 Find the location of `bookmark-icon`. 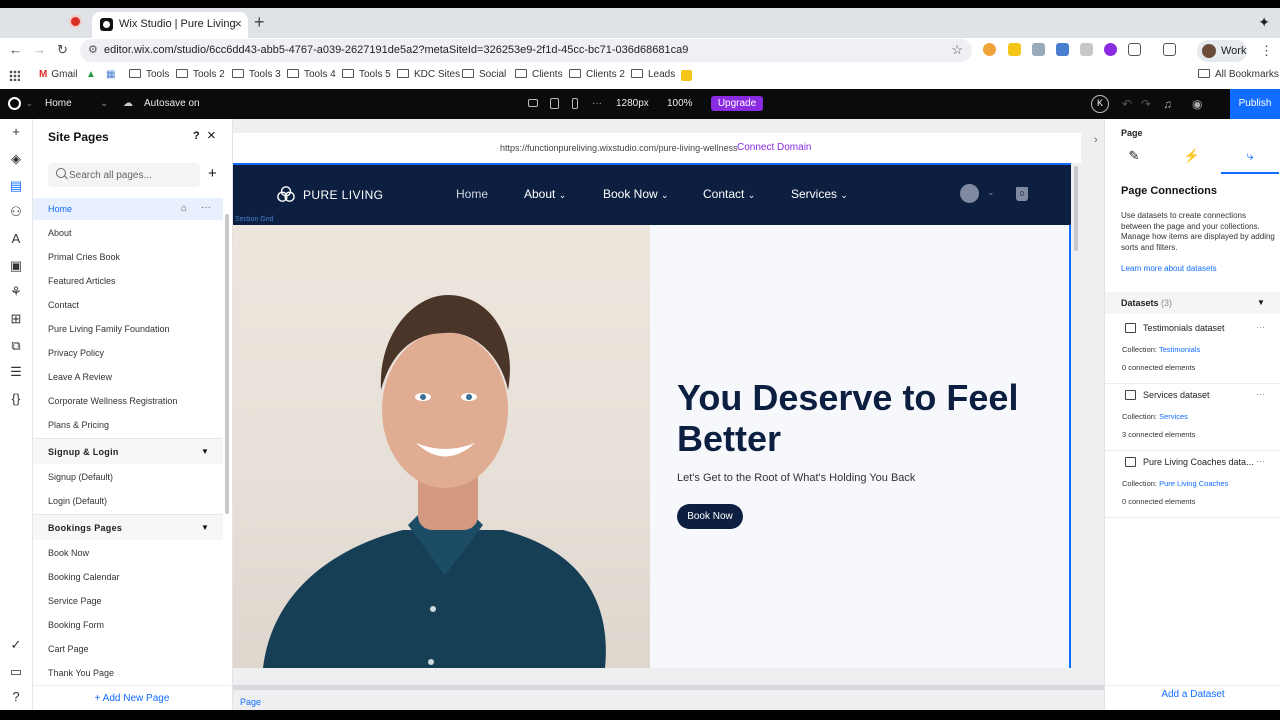

bookmark-icon is located at coordinates (686, 75).